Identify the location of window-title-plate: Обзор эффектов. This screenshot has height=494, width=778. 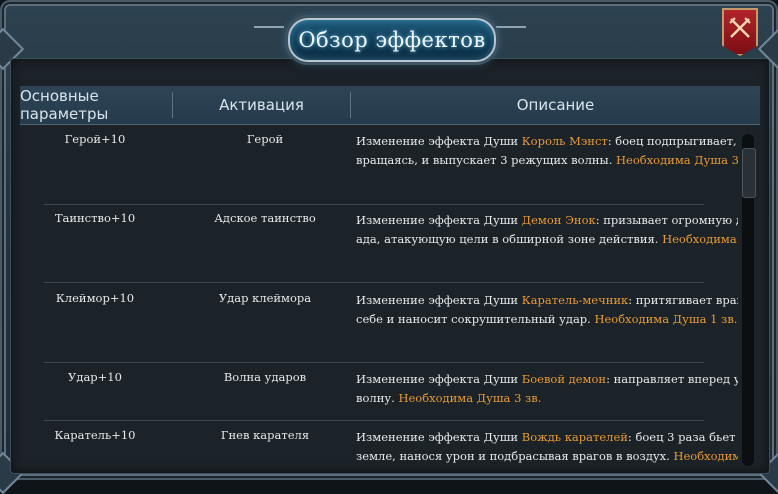
(392, 40).